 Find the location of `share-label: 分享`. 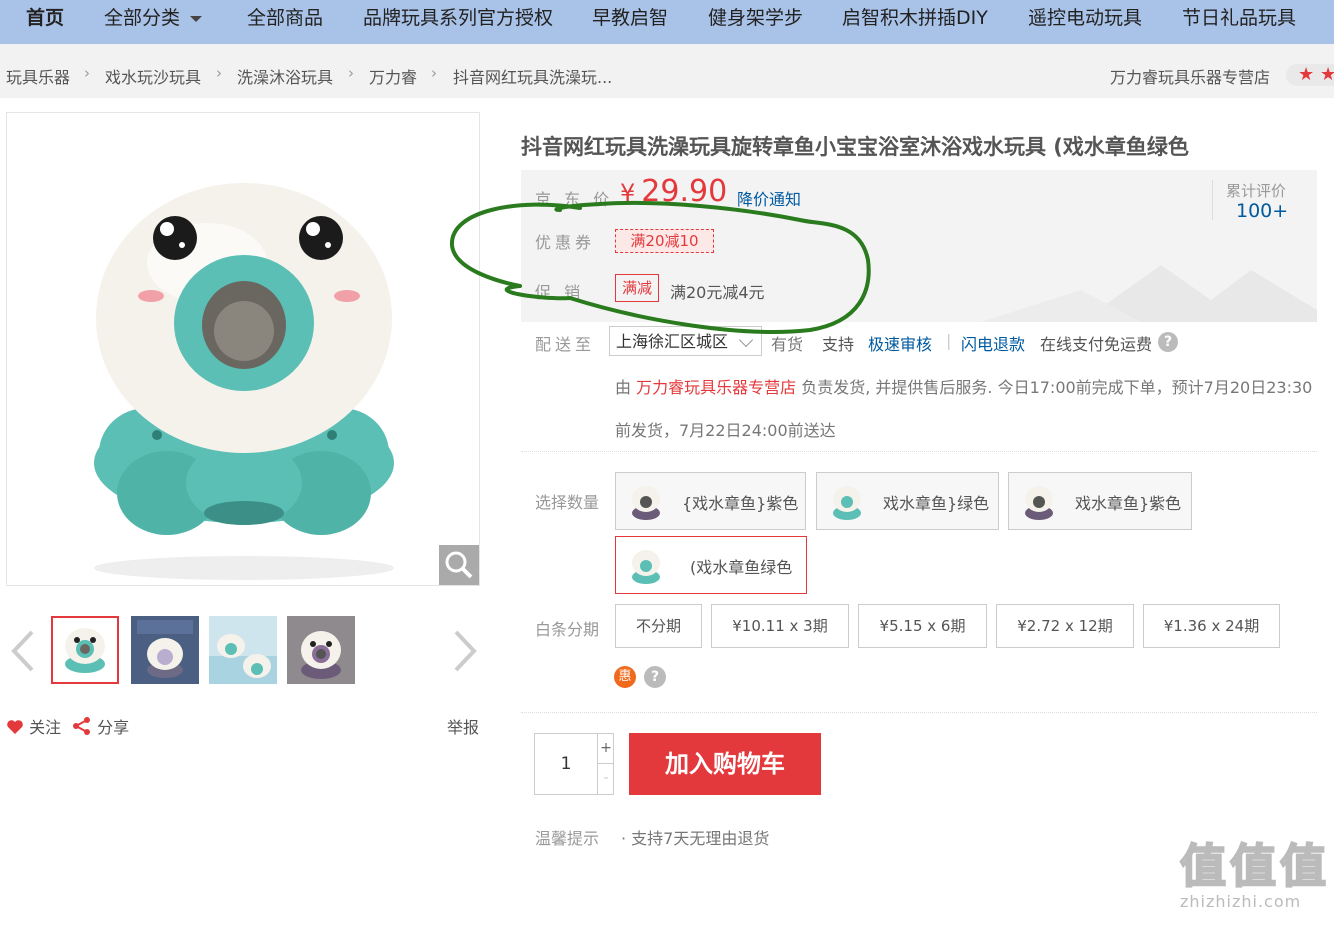

share-label: 分享 is located at coordinates (113, 727).